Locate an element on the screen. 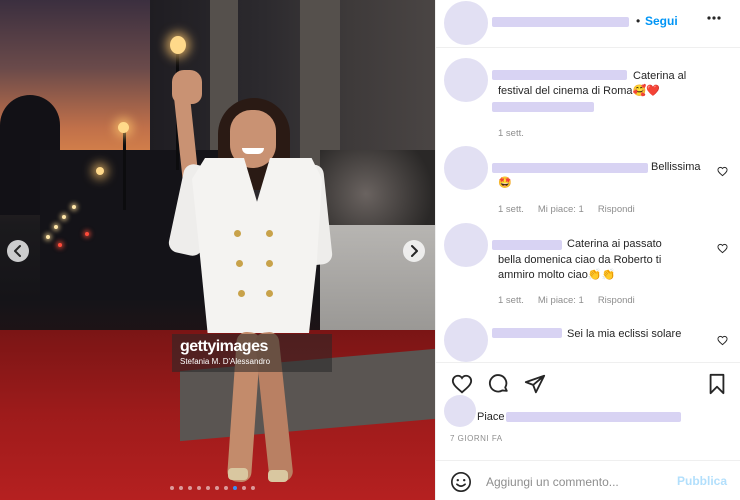  waving-hand is located at coordinates (187, 87).